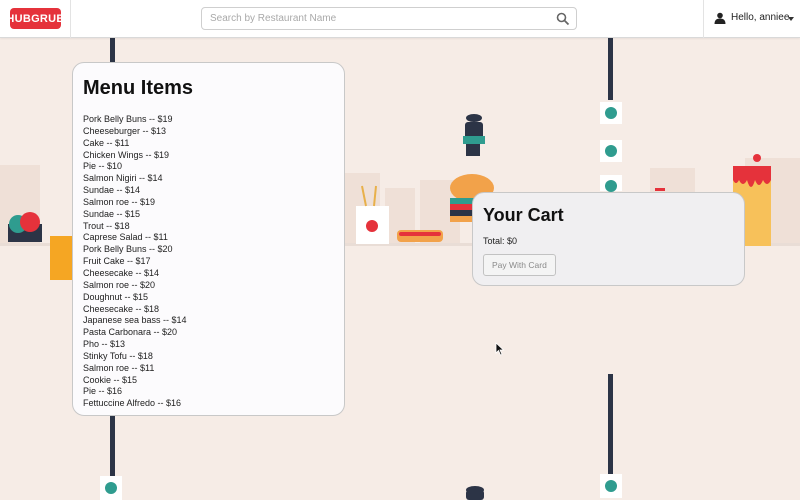 The image size is (800, 500). Describe the element at coordinates (380, 18) in the screenshot. I see `search-input` at that location.